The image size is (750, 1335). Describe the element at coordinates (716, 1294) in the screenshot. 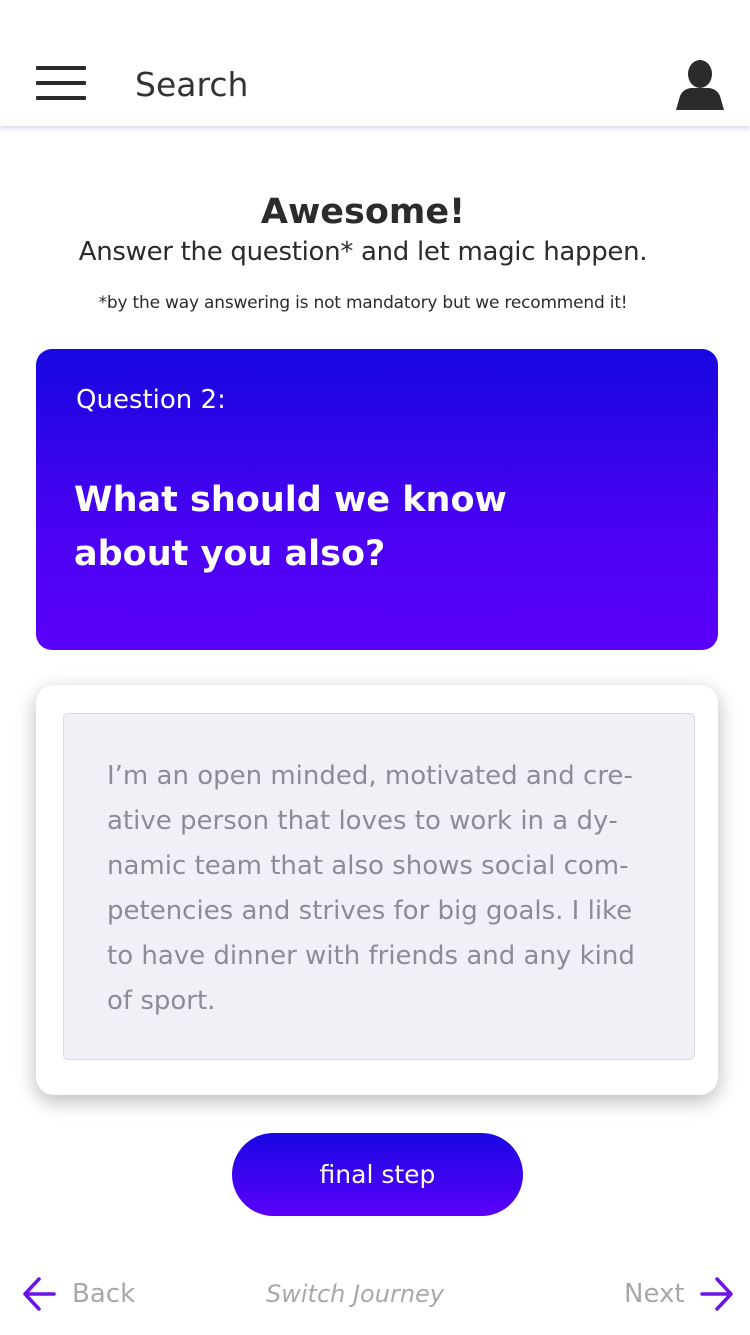

I see `arrow-right-icon` at that location.